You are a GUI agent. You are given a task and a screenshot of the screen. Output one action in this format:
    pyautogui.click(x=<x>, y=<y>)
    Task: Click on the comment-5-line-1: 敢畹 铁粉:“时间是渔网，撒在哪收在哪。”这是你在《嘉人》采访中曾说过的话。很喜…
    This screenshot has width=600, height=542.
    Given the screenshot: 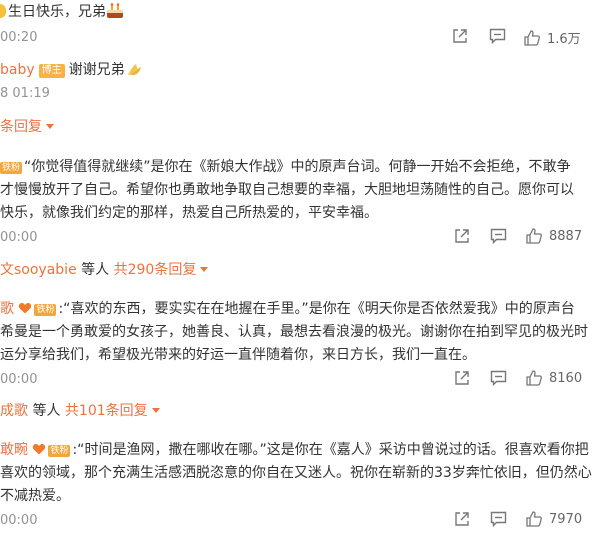 What is the action you would take?
    pyautogui.click(x=294, y=450)
    